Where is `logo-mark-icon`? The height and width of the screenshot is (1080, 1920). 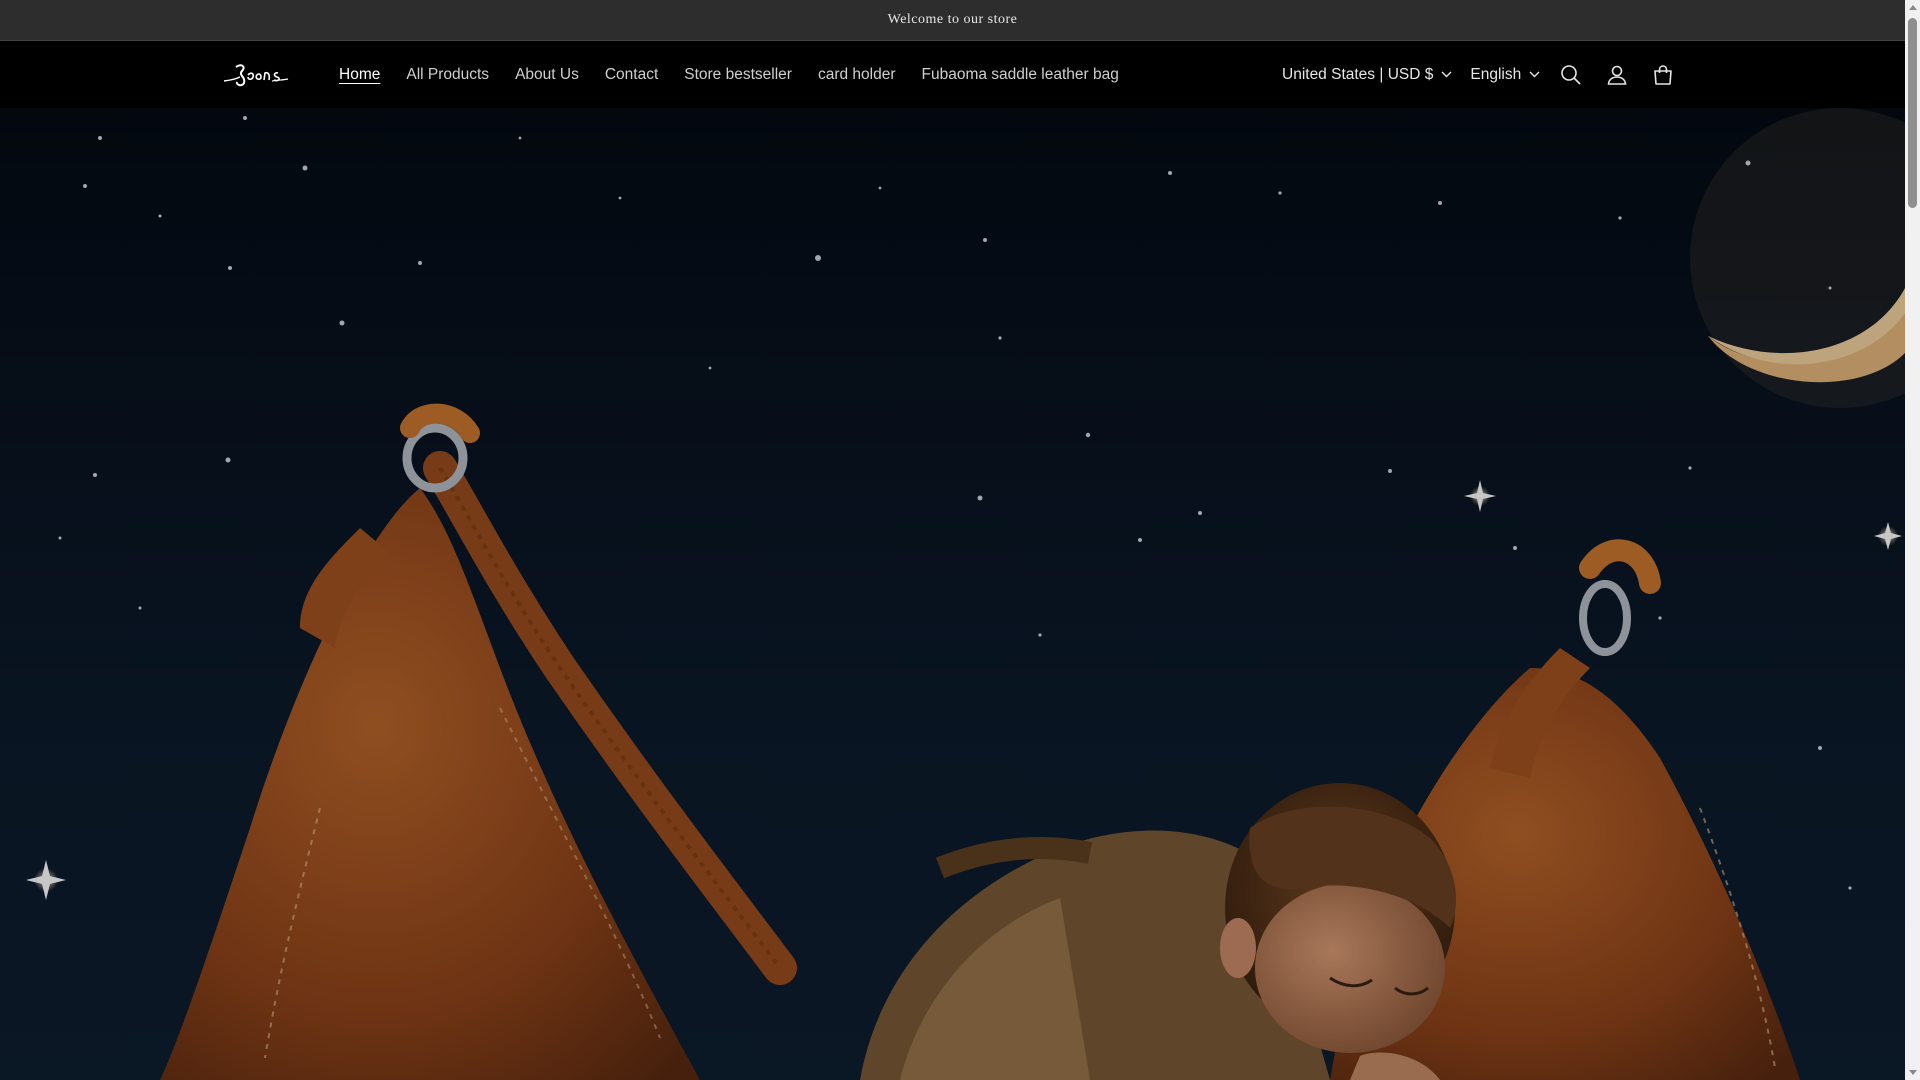
logo-mark-icon is located at coordinates (256, 75).